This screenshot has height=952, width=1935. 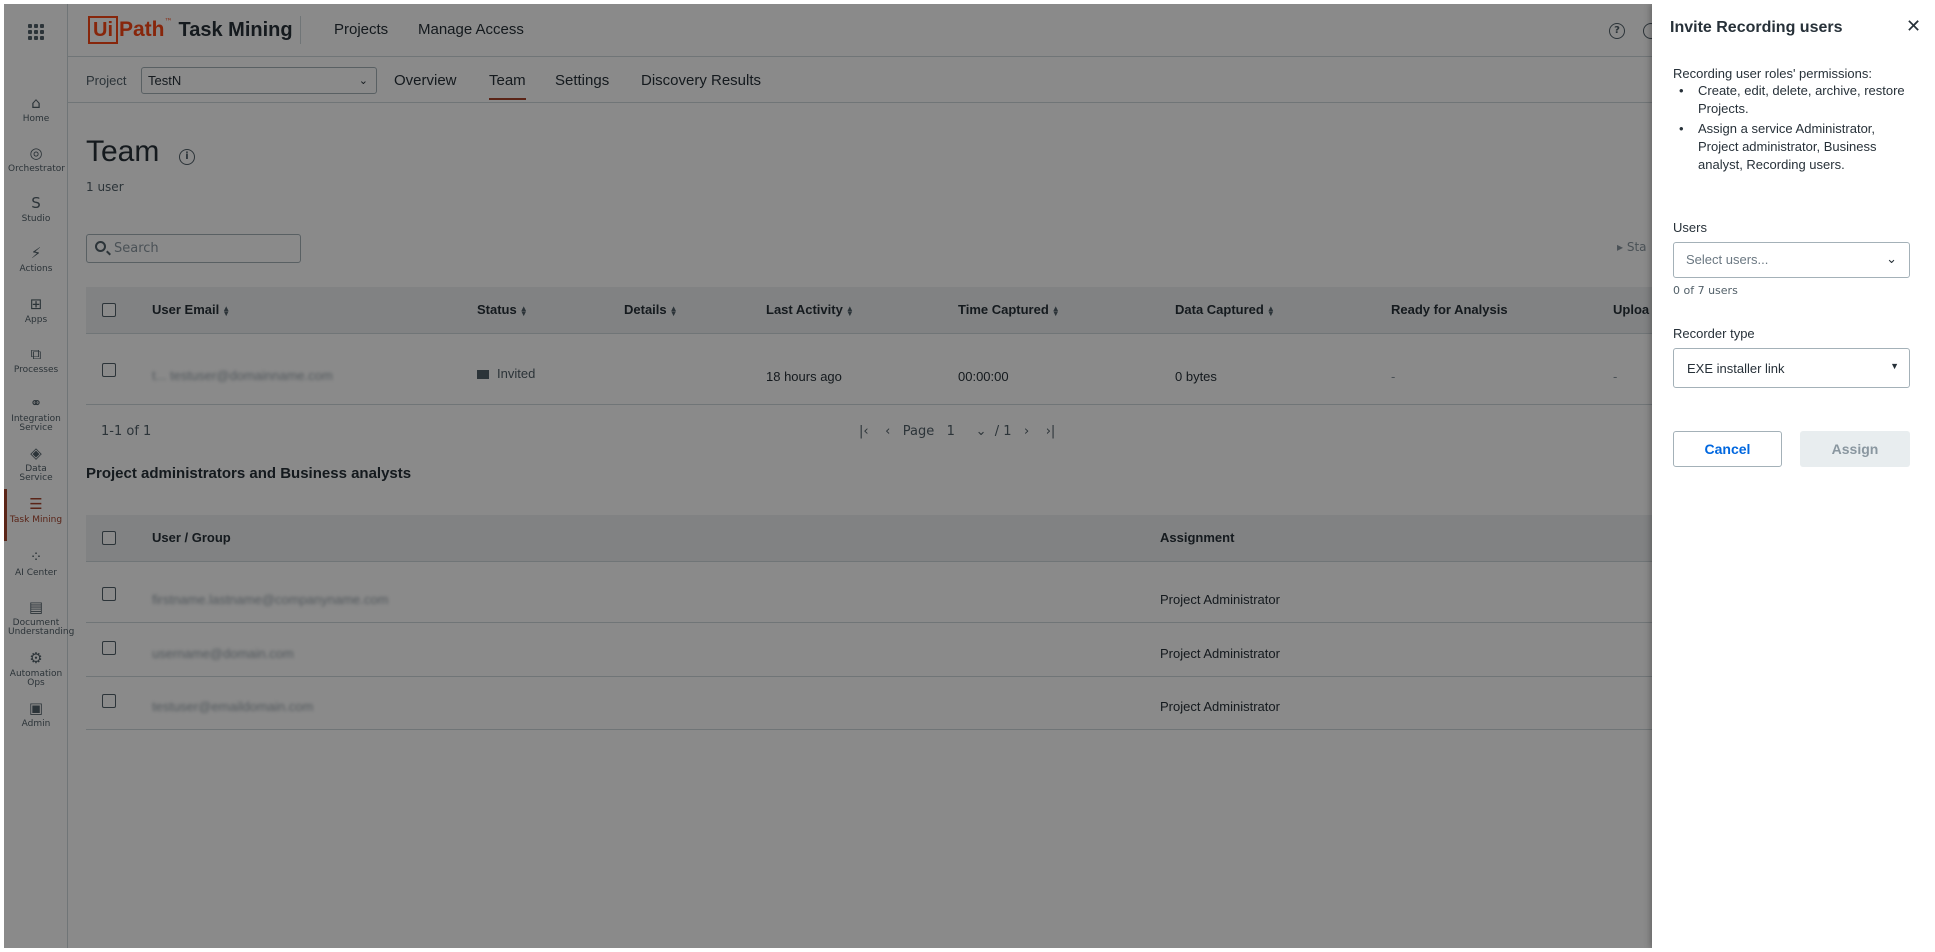 What do you see at coordinates (1791, 368) in the screenshot?
I see `recorder-type-select: EXE installer link ▼` at bounding box center [1791, 368].